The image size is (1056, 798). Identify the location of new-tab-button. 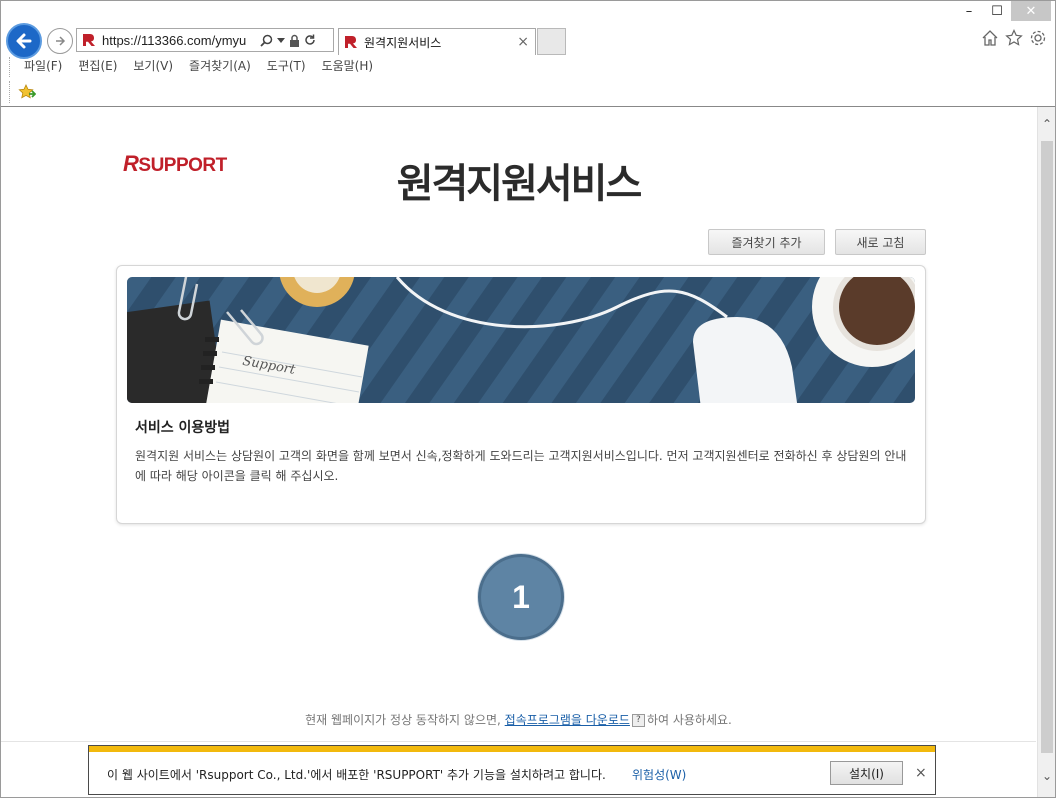
(551, 41).